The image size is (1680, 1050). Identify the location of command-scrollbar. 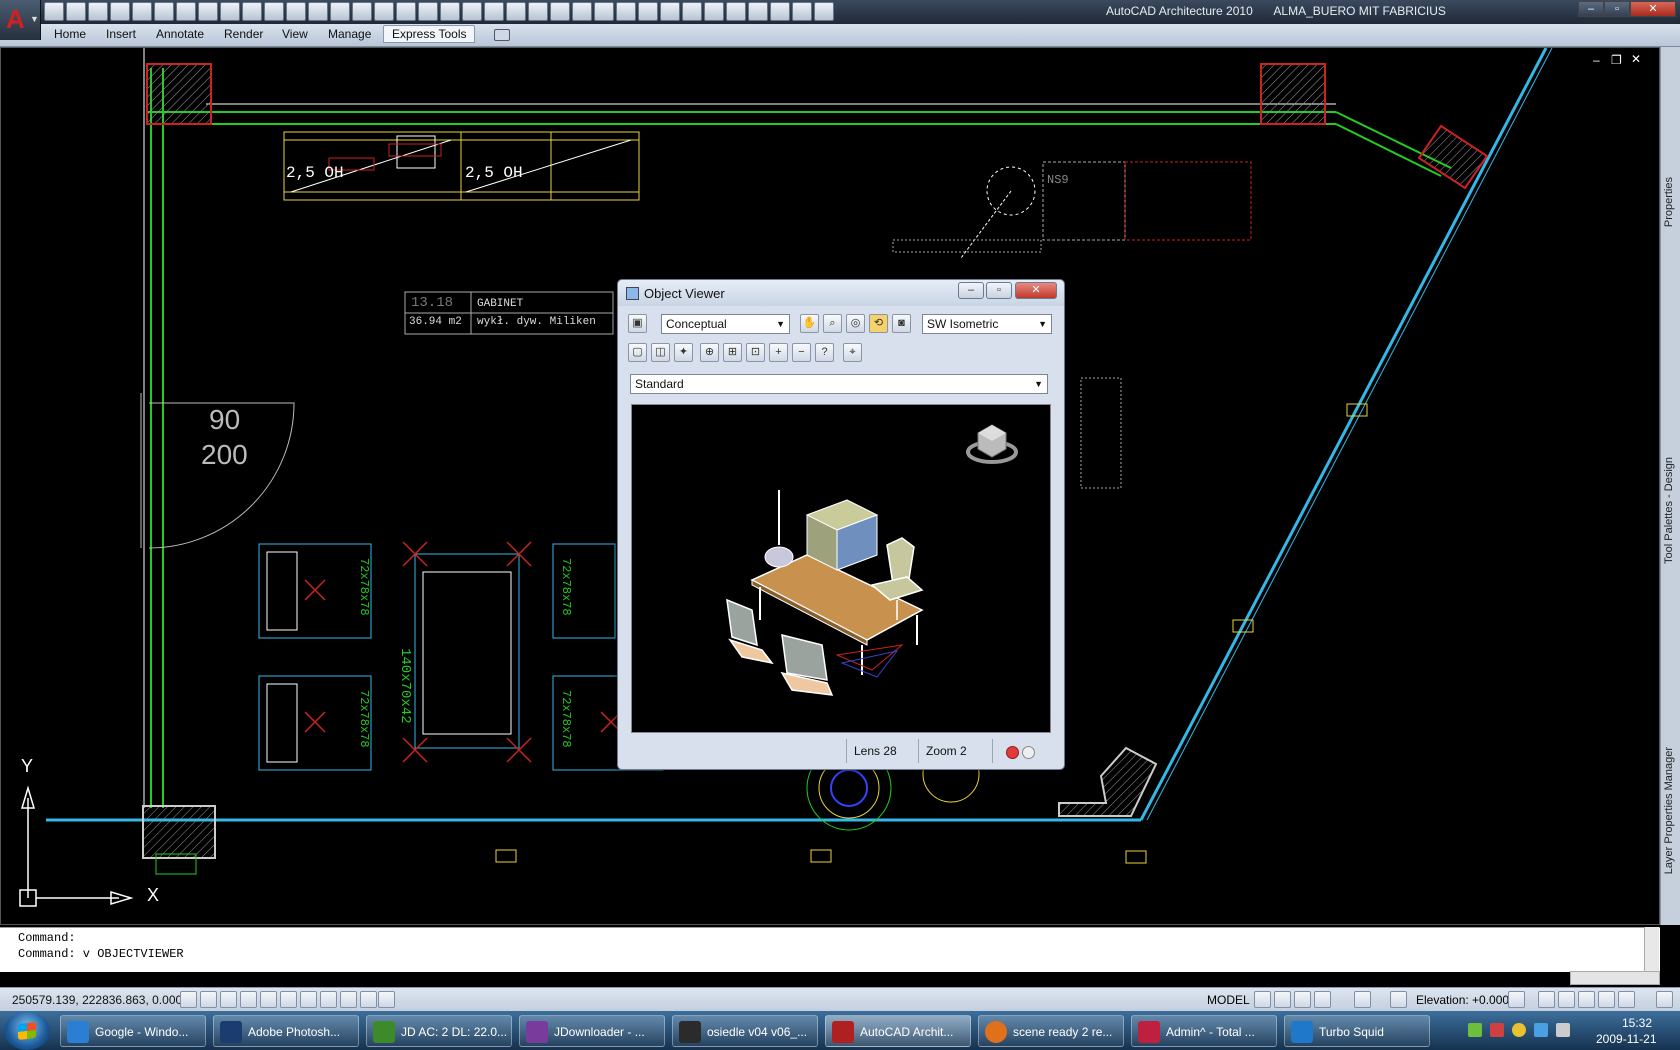
(1651, 949).